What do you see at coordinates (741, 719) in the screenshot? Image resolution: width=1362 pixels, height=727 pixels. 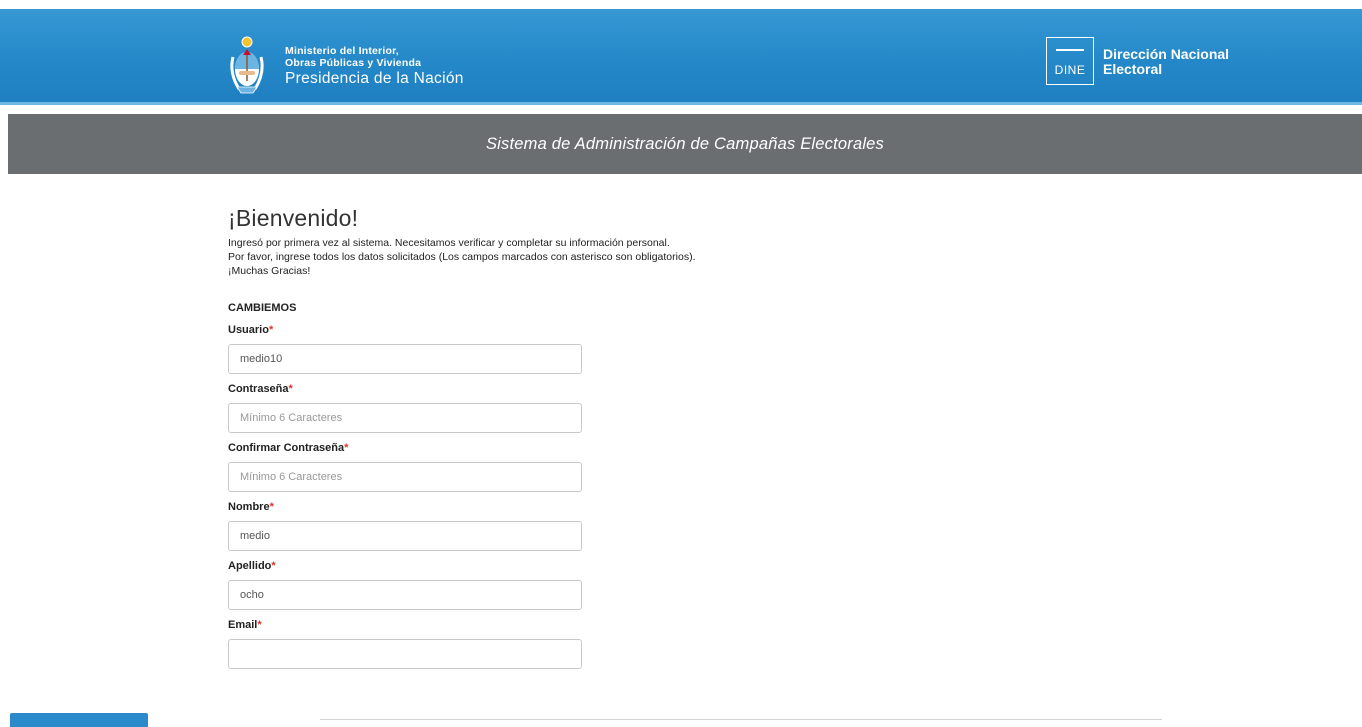 I see `bottom-divider` at bounding box center [741, 719].